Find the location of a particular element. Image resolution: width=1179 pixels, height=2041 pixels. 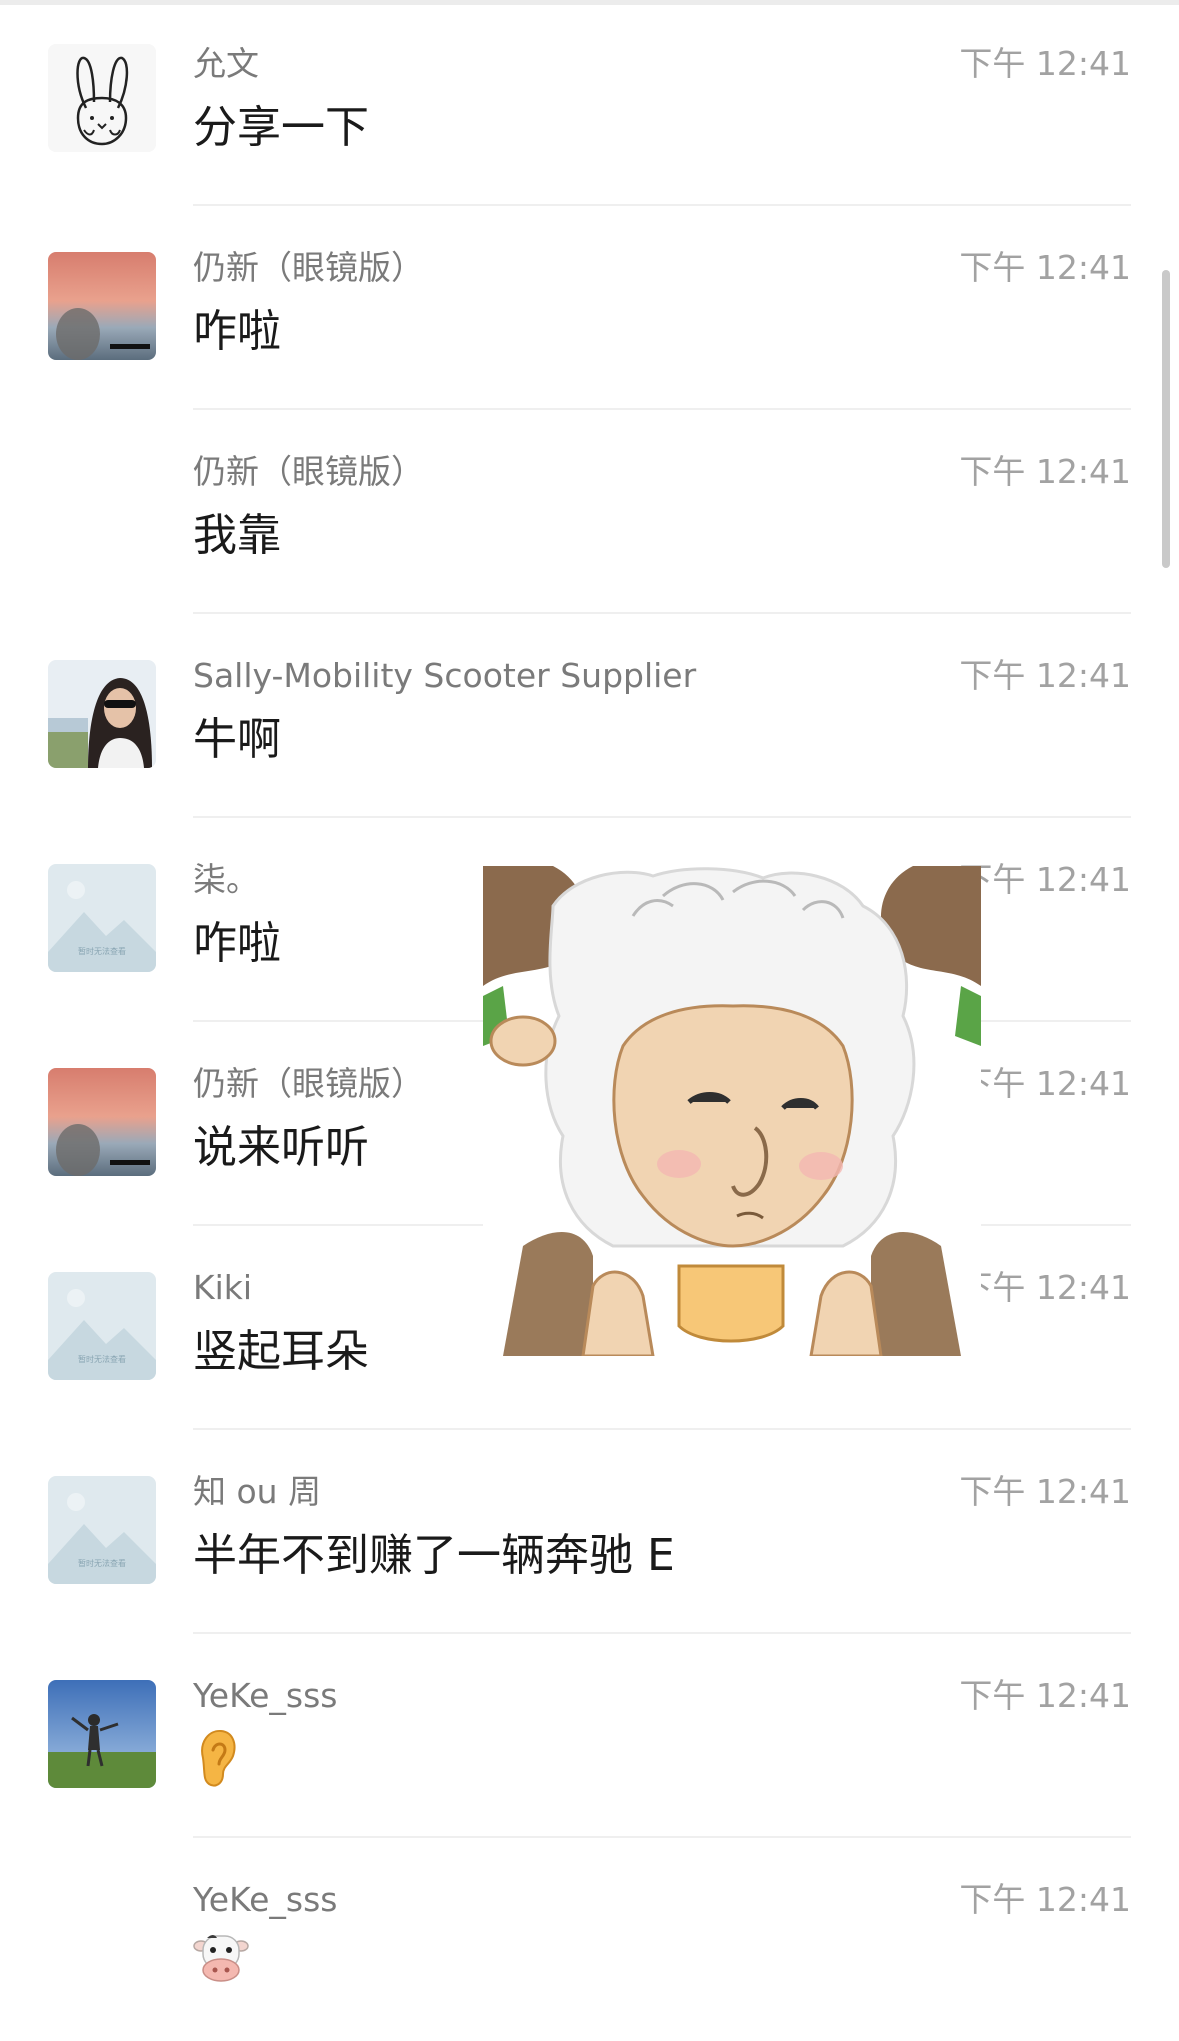

message-row: 仍新（眼镜版） 下午 12:41 我靠 is located at coordinates (589, 511).